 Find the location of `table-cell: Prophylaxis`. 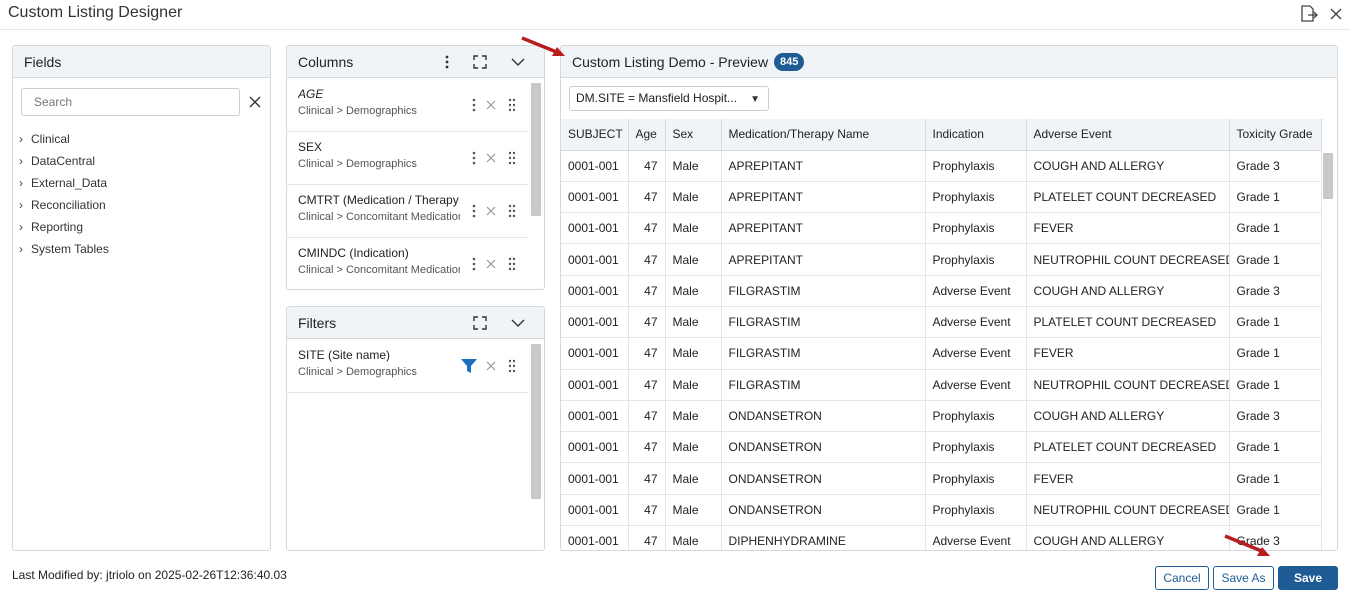

table-cell: Prophylaxis is located at coordinates (976, 228).